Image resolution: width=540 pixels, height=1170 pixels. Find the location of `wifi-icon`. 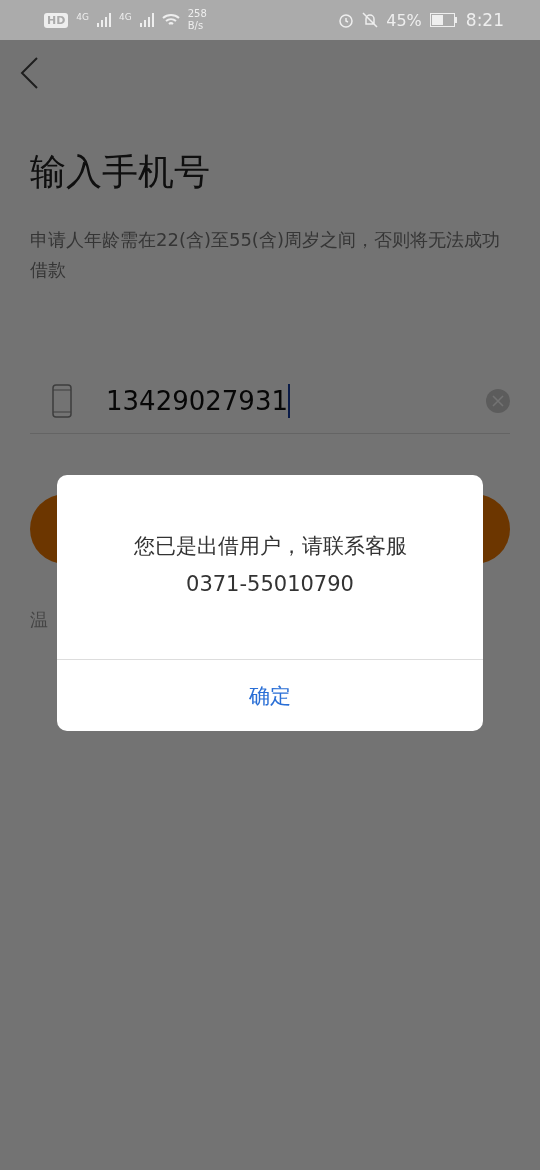

wifi-icon is located at coordinates (170, 20).